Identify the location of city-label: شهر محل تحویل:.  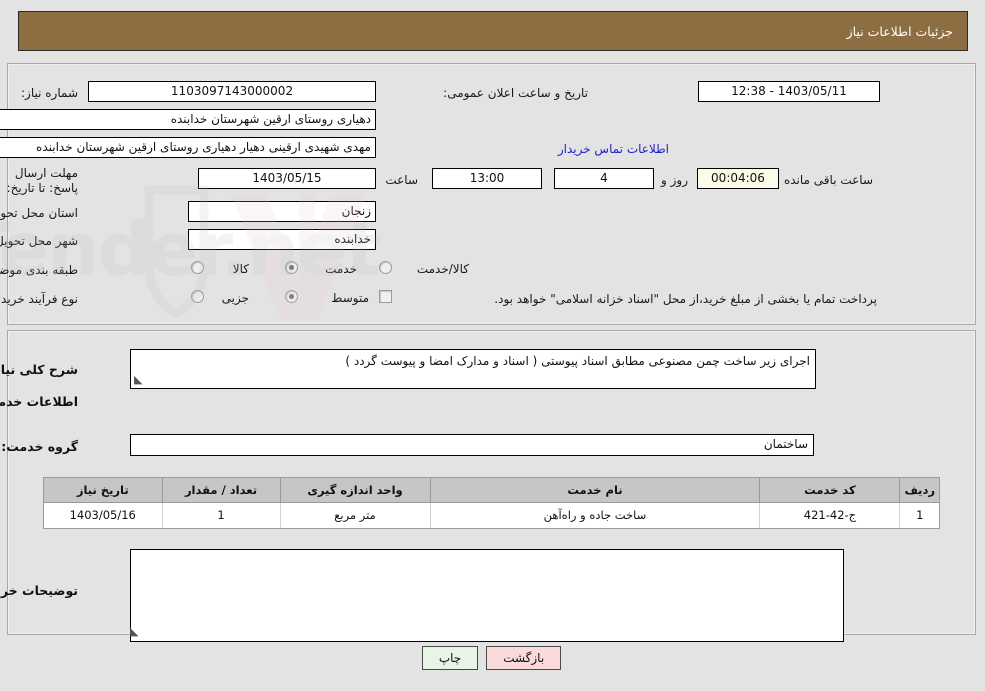
(39, 241).